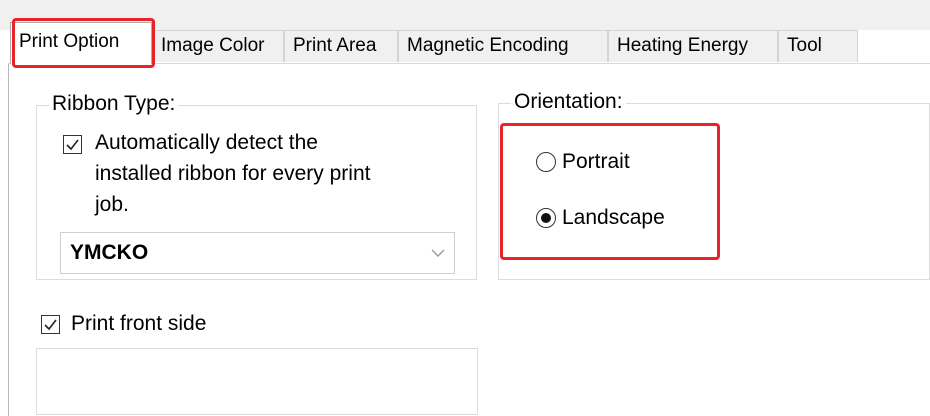  Describe the element at coordinates (114, 104) in the screenshot. I see `ribbon-type-title: Ribbon Type:` at that location.